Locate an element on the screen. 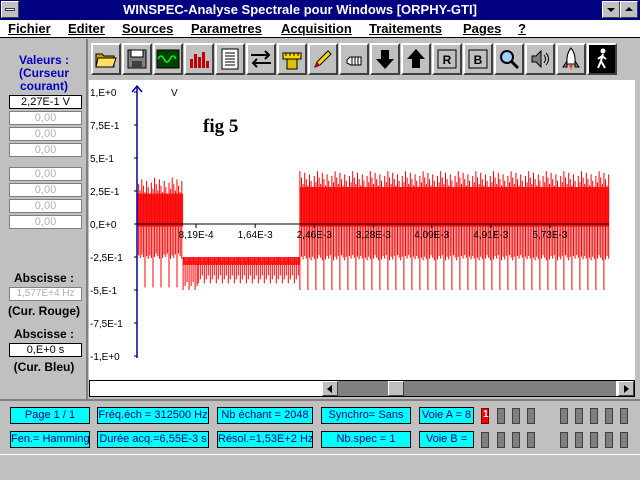  sound-button is located at coordinates (540, 59).